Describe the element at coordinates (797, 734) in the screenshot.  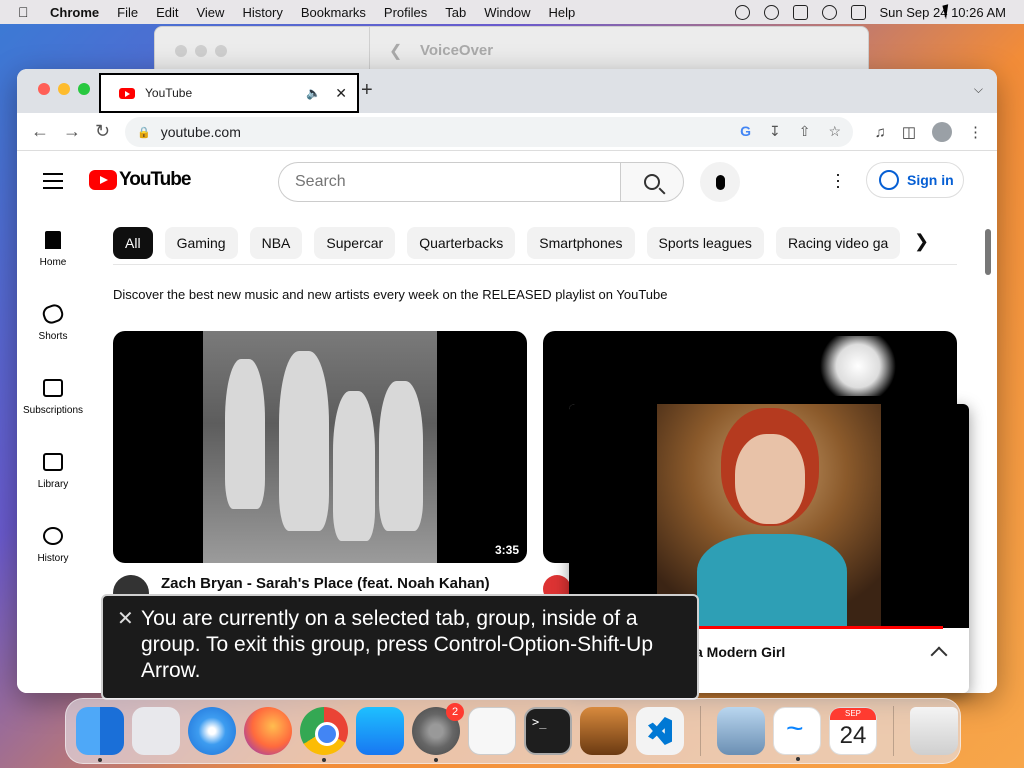
I see `freeform-icon` at that location.